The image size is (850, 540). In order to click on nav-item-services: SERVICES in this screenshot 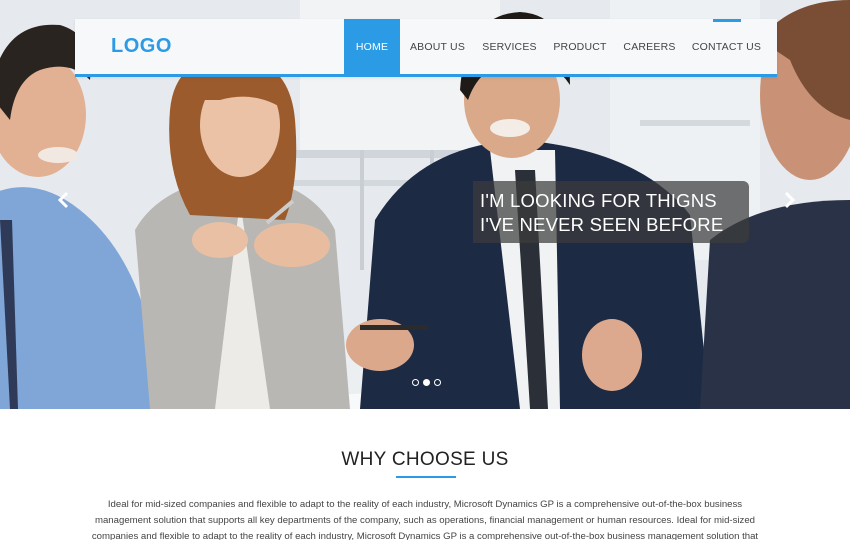, I will do `click(509, 46)`.